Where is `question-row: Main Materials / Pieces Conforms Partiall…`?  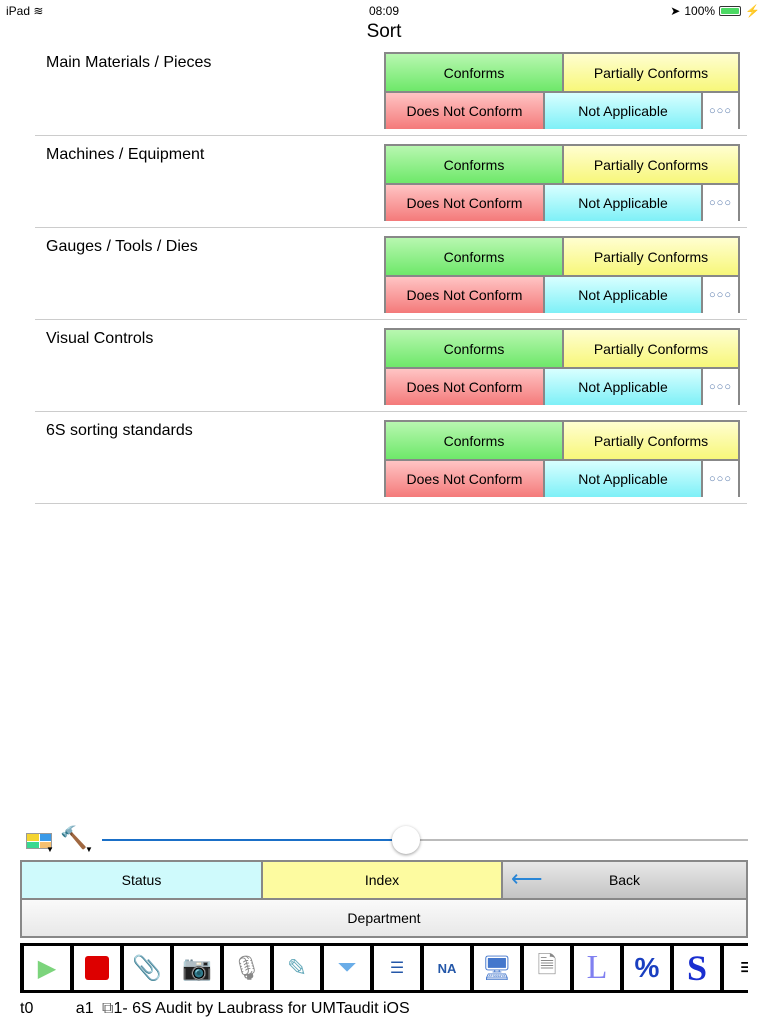
question-row: Main Materials / Pieces Conforms Partiall… is located at coordinates (391, 90).